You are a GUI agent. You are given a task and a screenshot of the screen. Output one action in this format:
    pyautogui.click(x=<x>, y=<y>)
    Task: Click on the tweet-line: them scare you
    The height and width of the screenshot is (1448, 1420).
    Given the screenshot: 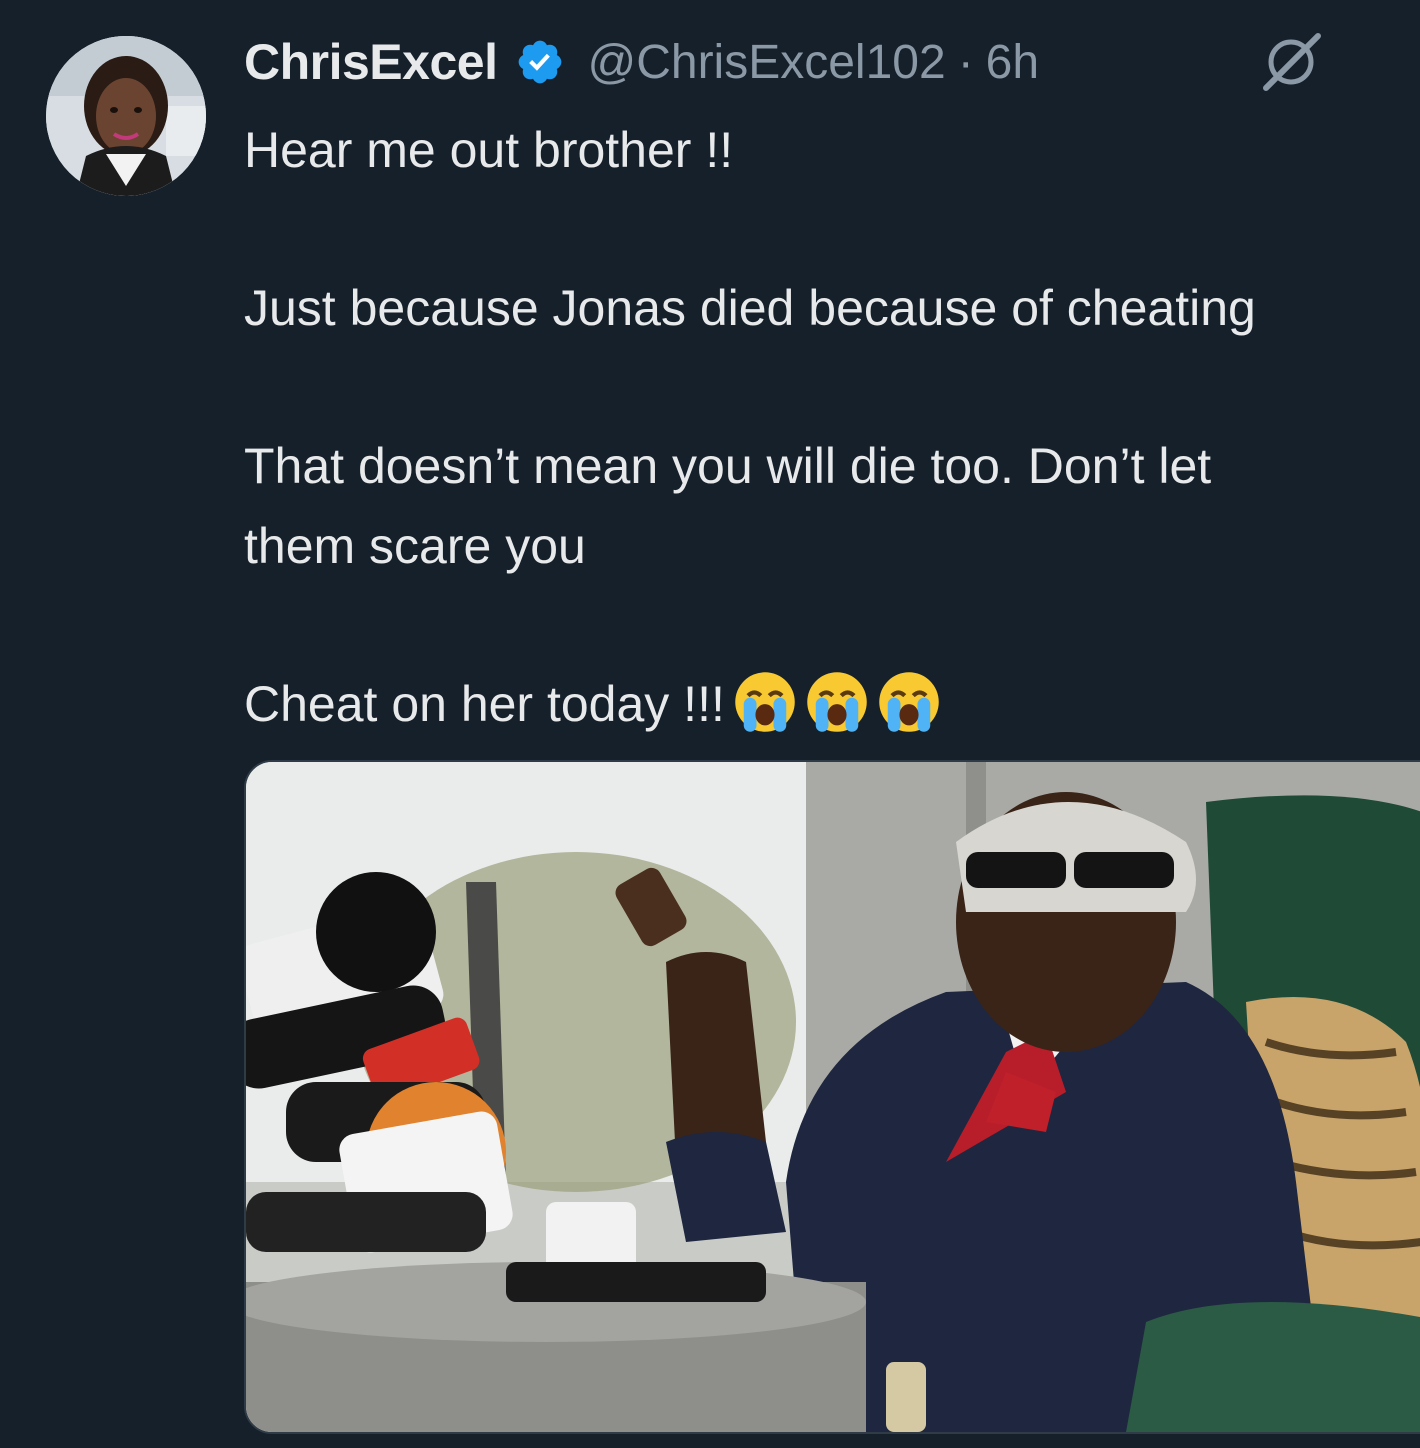 What is the action you would take?
    pyautogui.click(x=415, y=546)
    